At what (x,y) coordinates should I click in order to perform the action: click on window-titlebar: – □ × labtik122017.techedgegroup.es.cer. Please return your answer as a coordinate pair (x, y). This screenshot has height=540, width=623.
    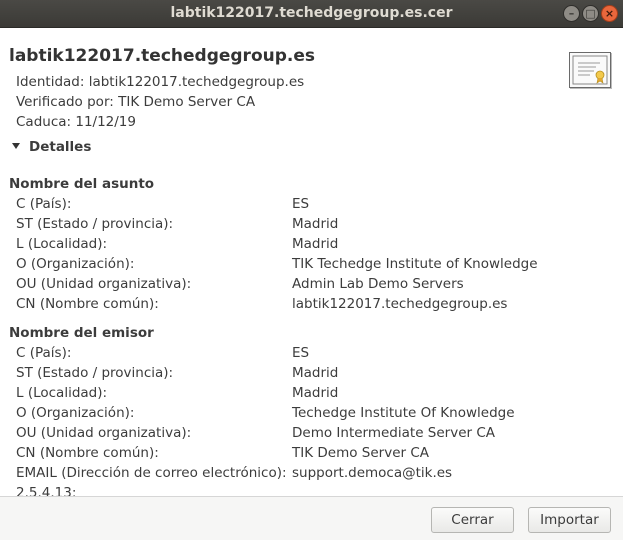
    Looking at the image, I should click on (311, 14).